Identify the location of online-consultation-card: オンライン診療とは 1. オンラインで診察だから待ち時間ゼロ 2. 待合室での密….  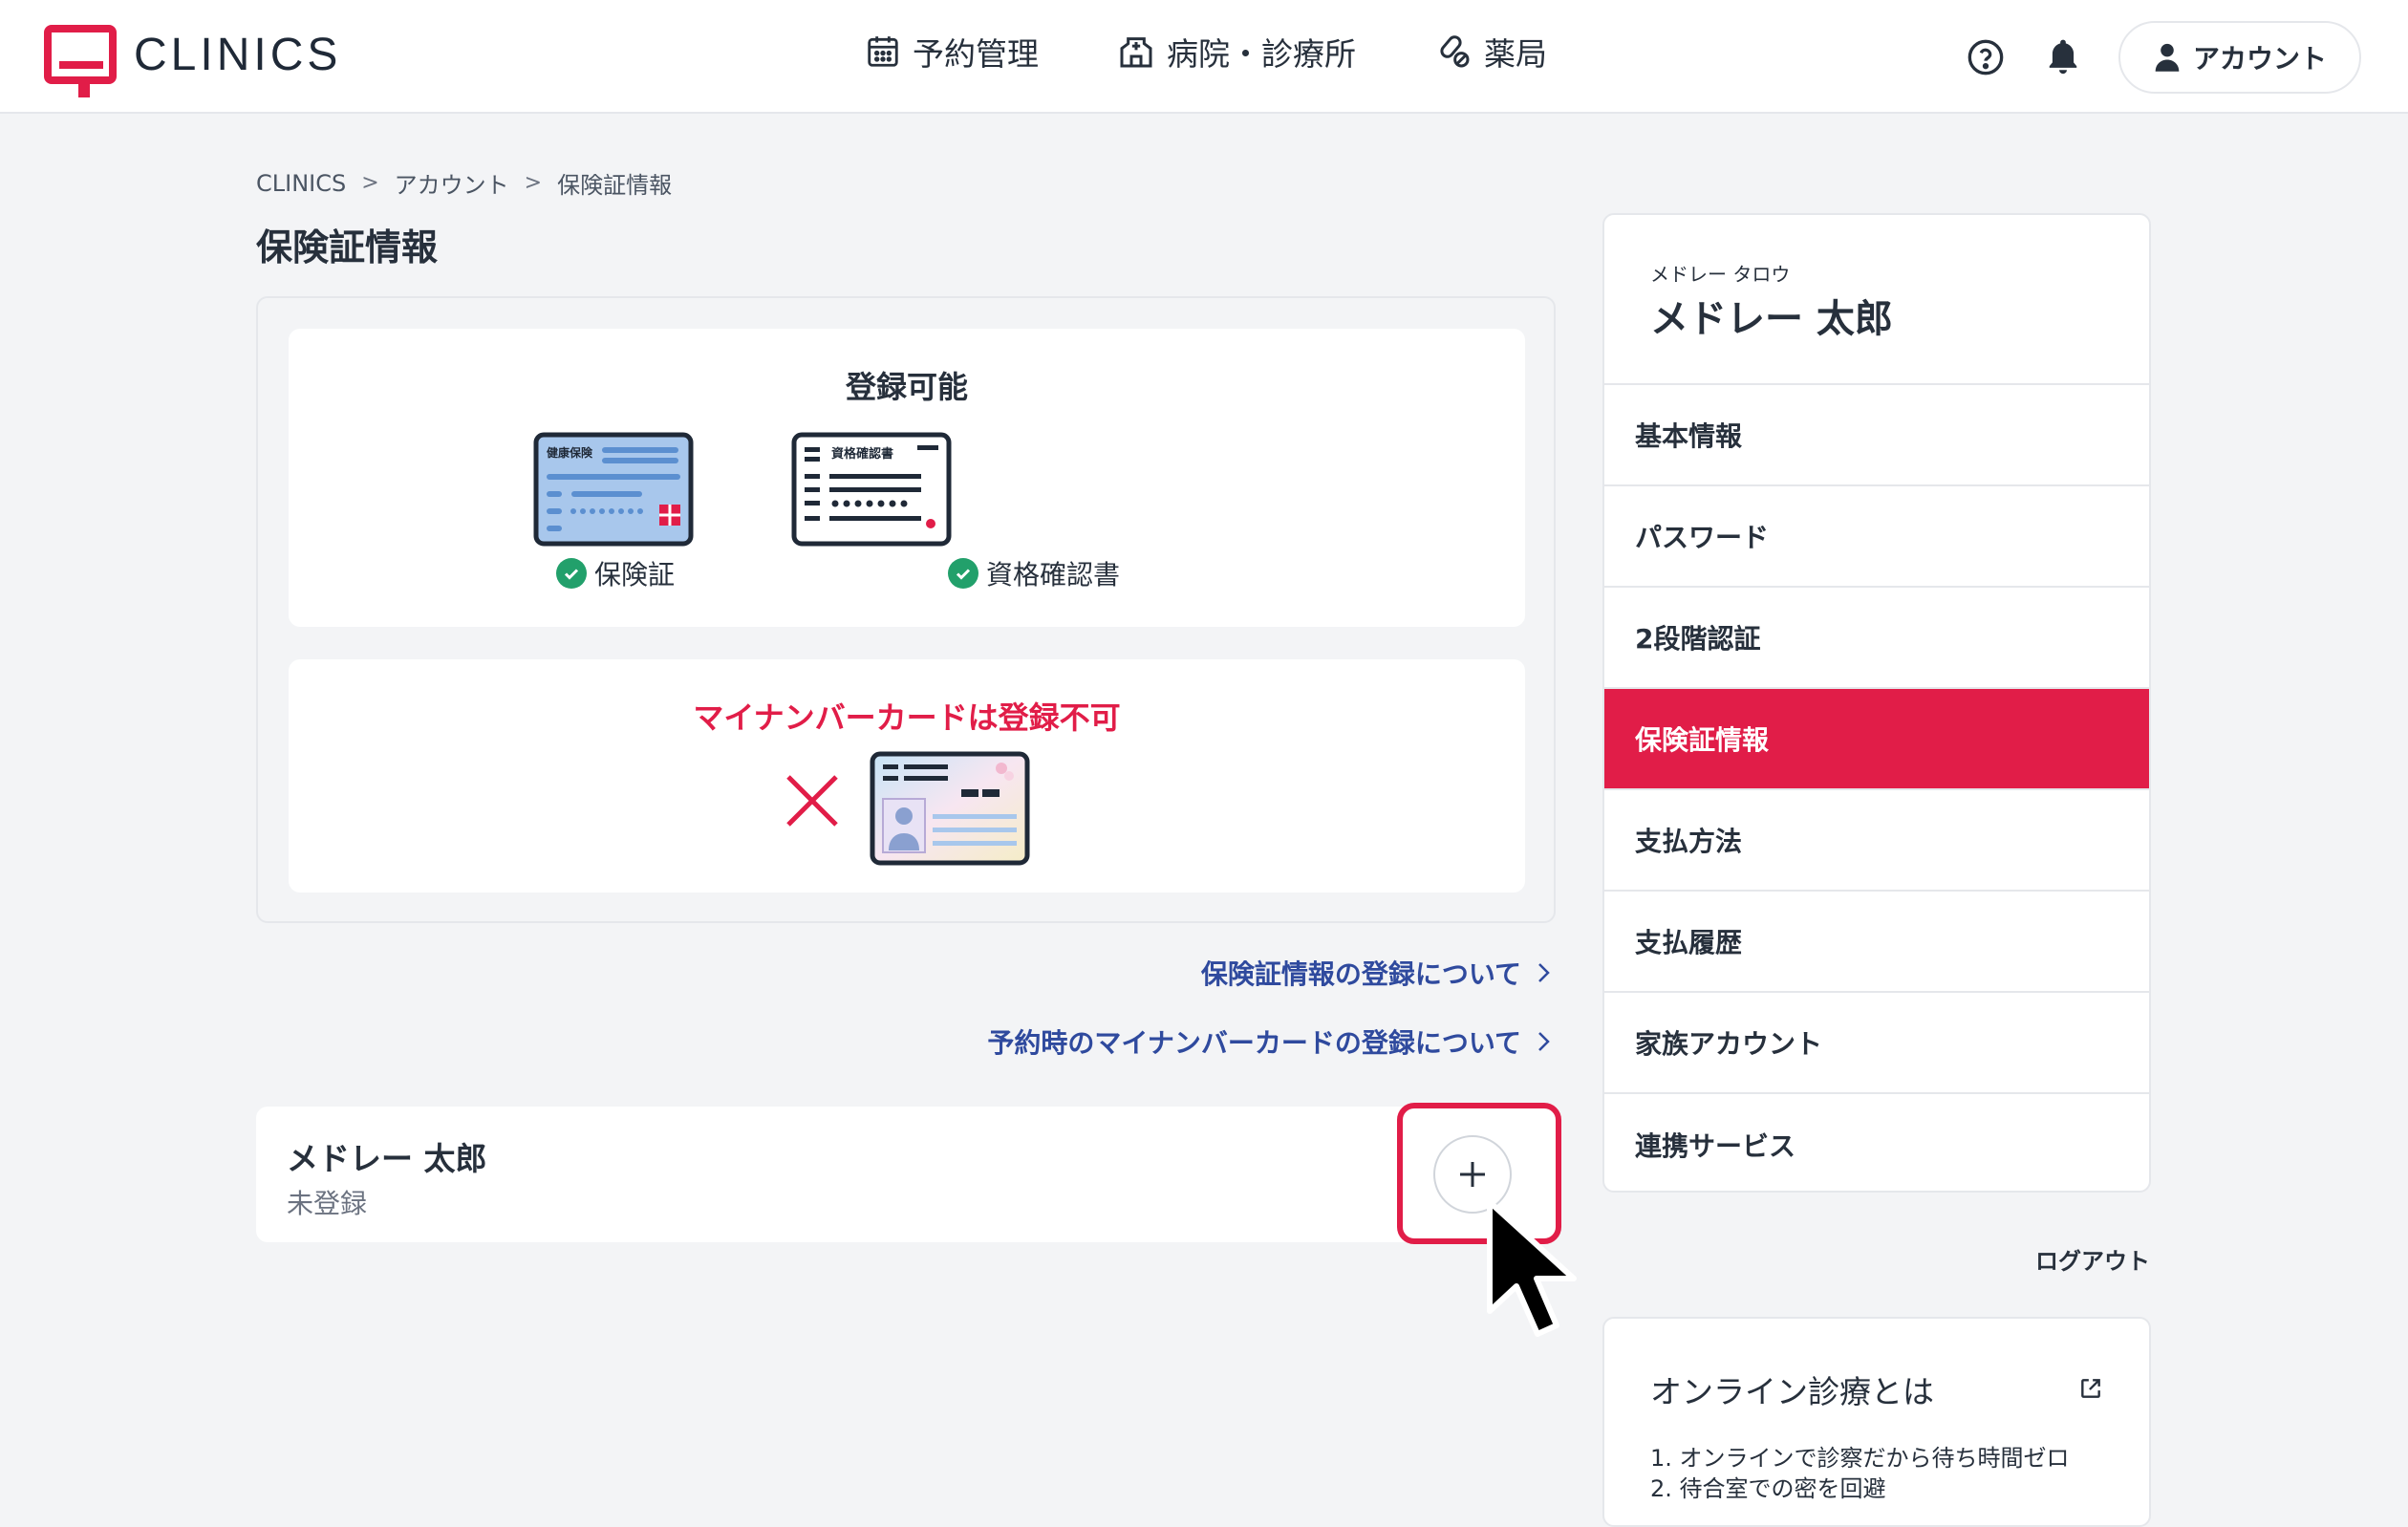
(1877, 1422).